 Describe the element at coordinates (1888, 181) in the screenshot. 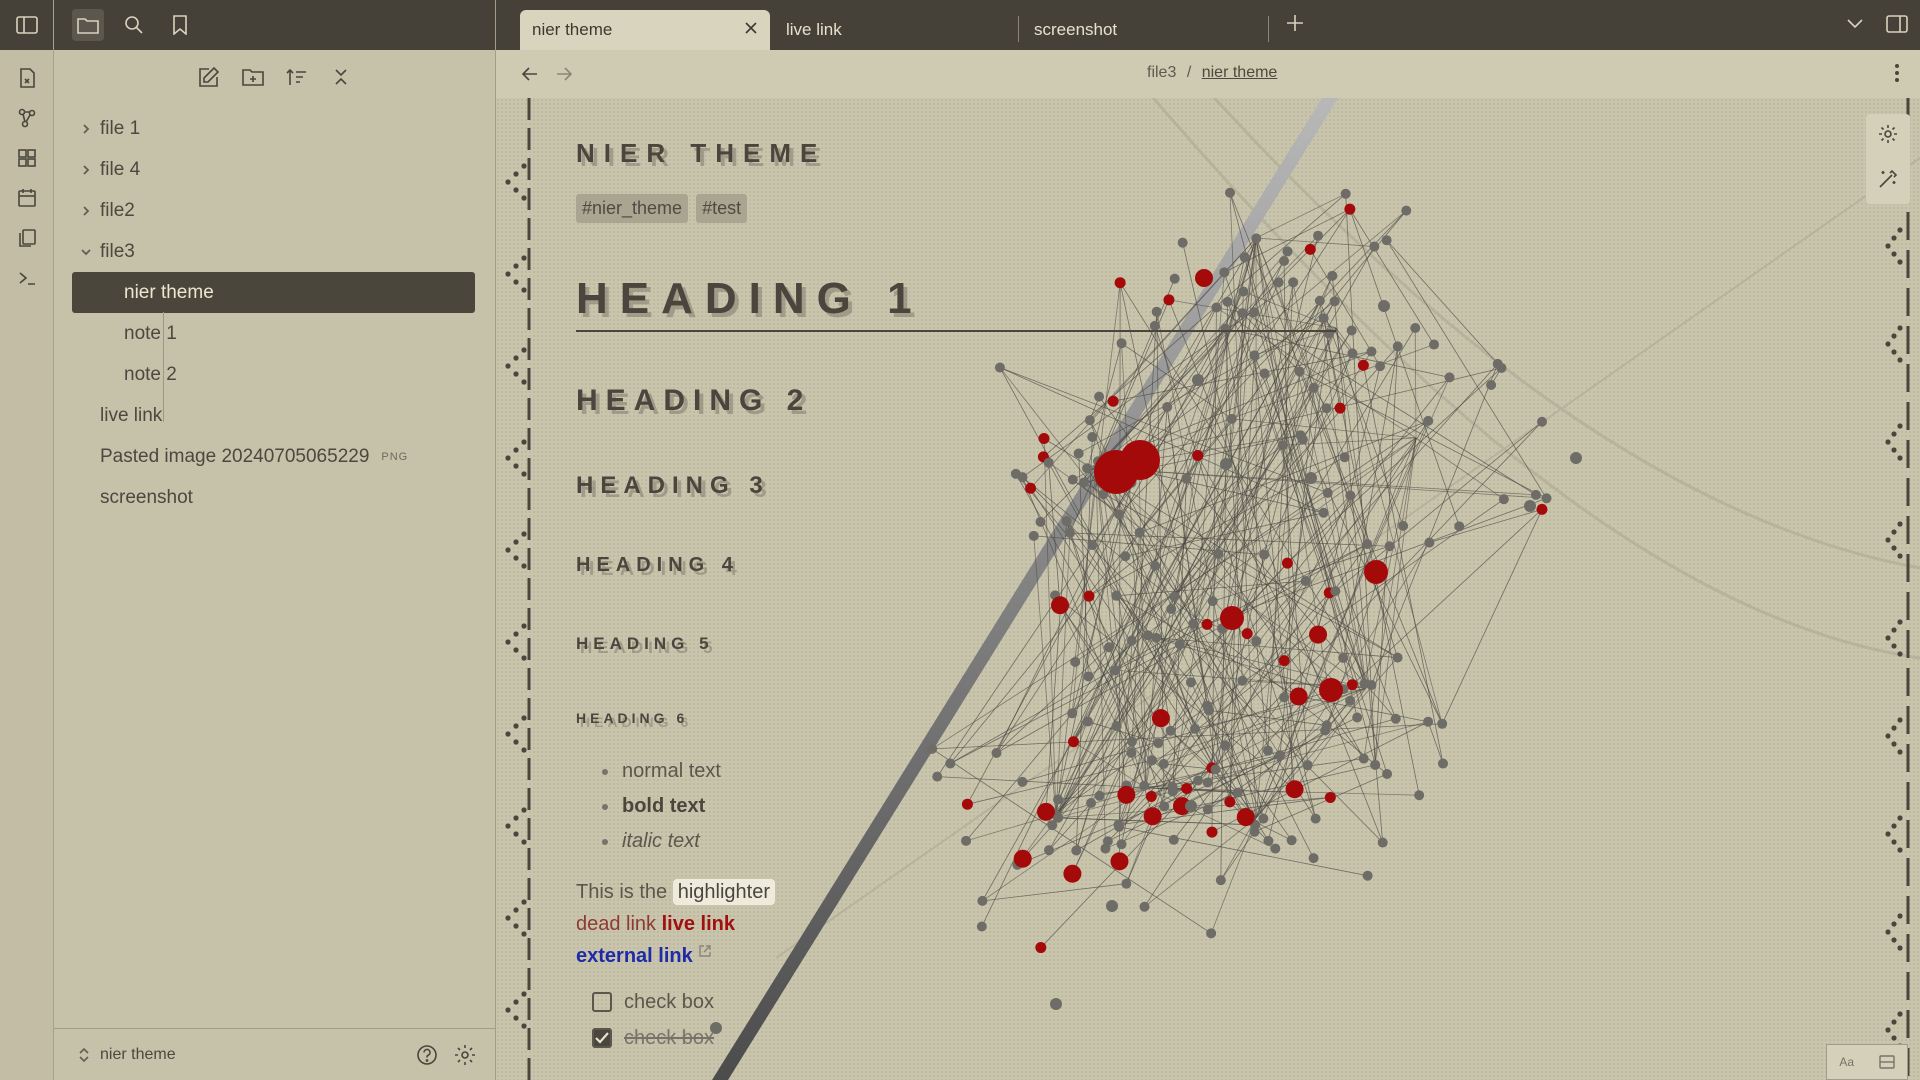

I see `magic-wand-icon` at that location.